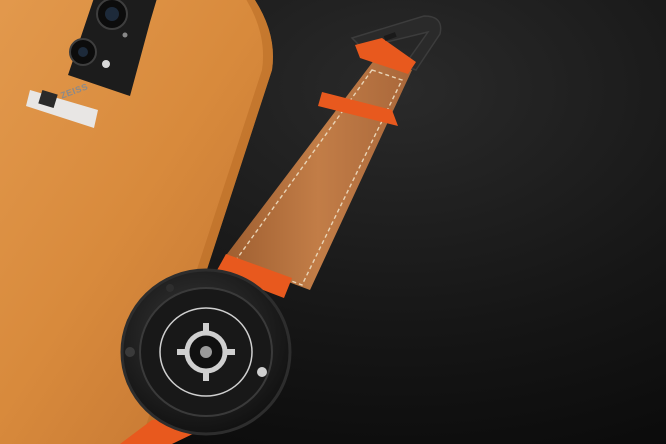 This screenshot has width=666, height=444. I want to click on smartwatch, so click(206, 352).